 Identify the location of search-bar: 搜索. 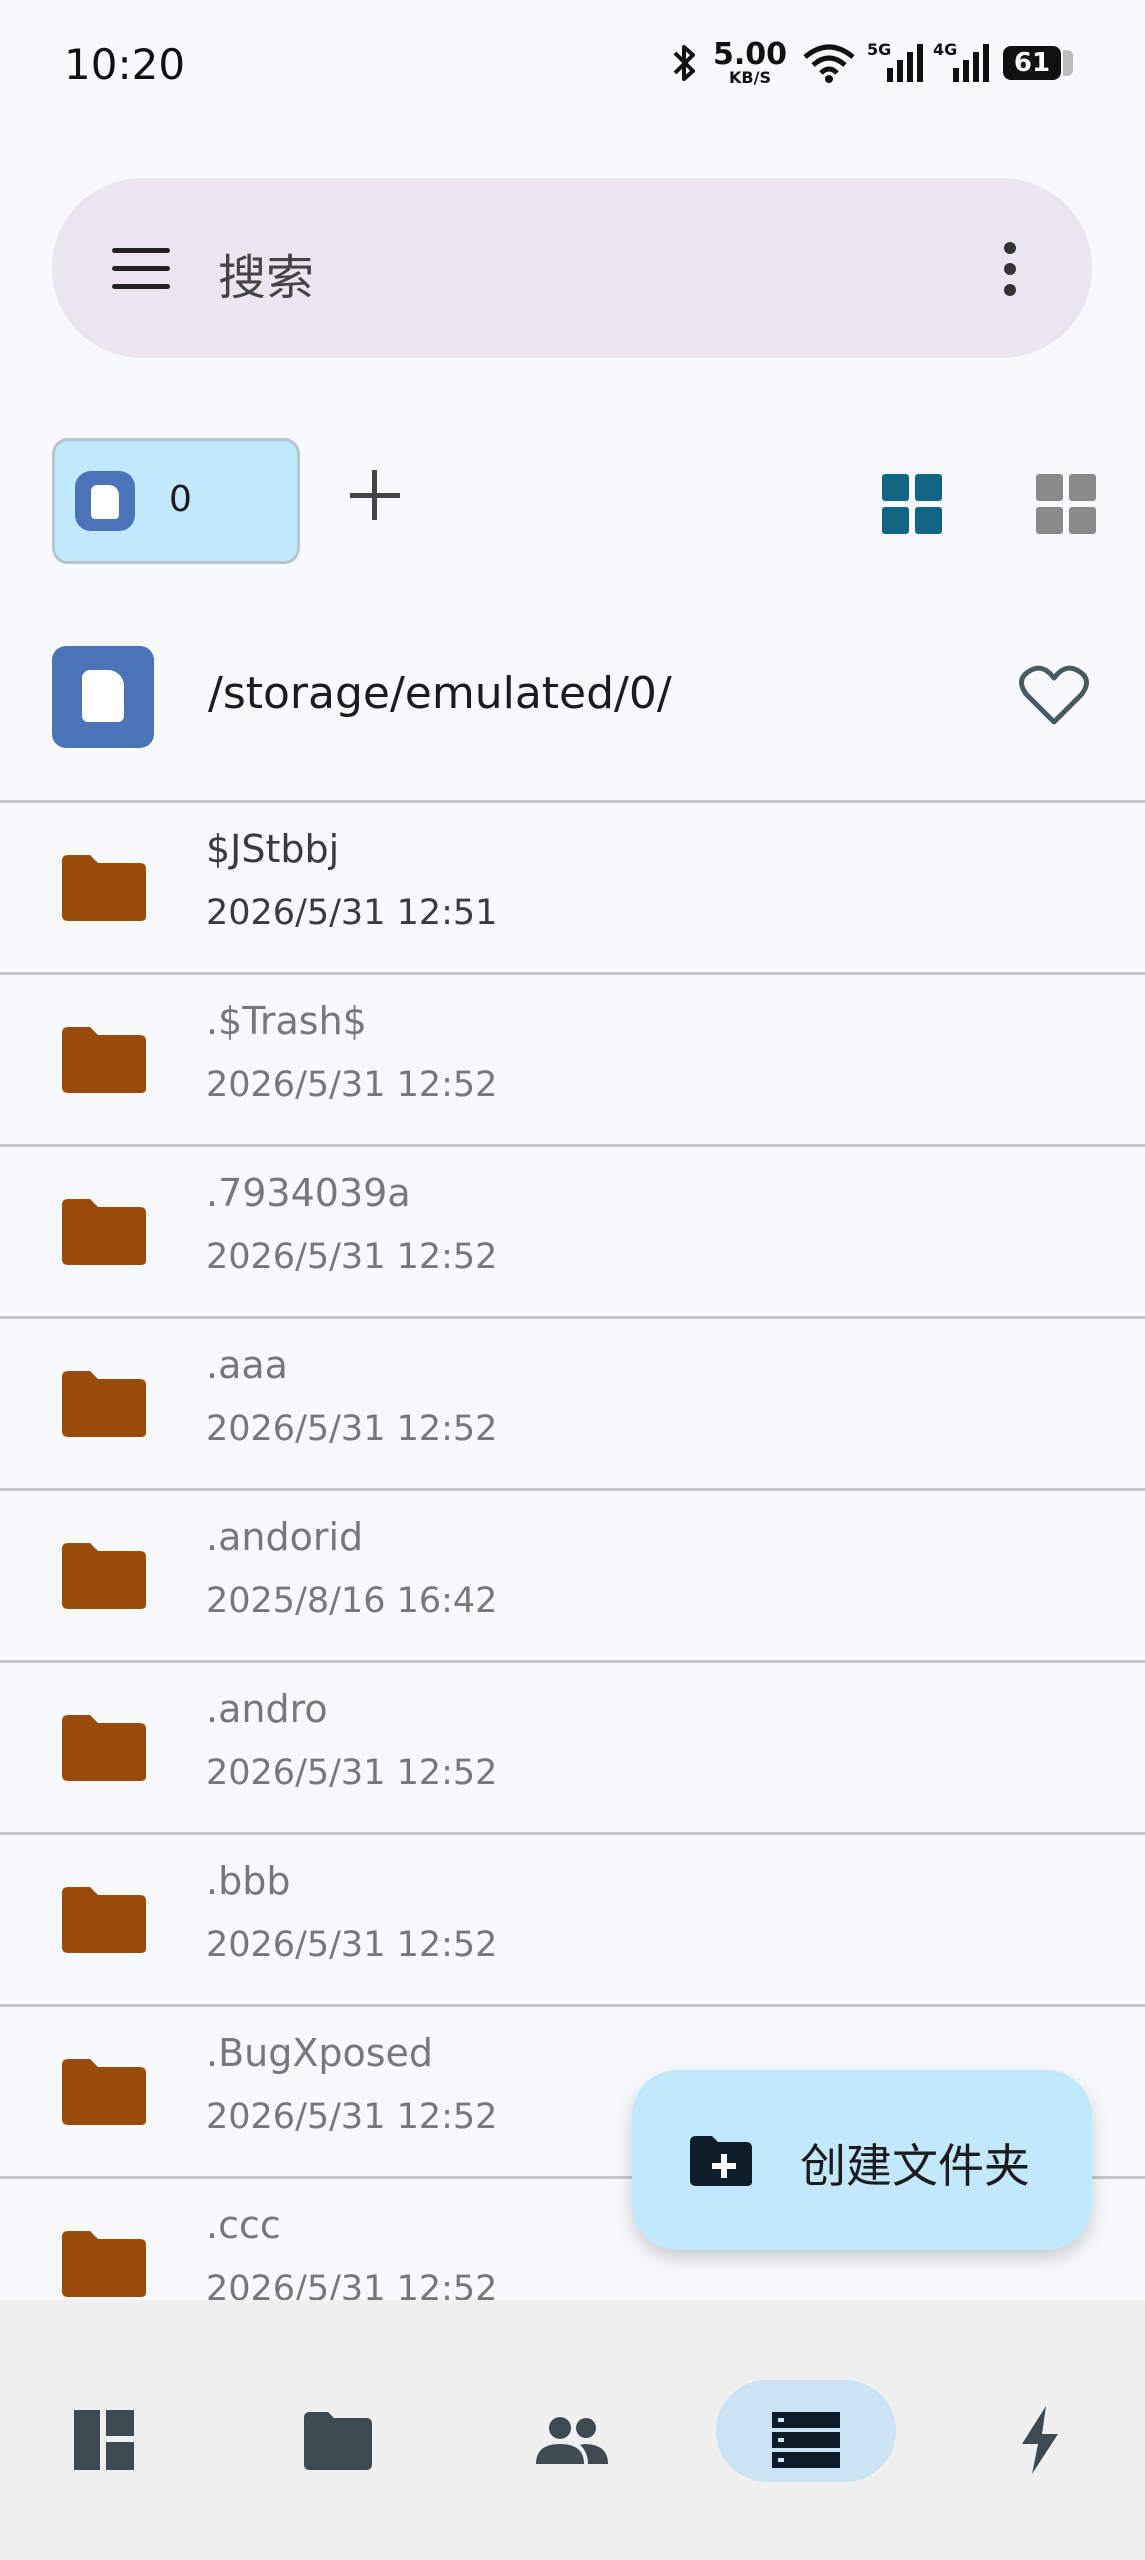
(572, 268).